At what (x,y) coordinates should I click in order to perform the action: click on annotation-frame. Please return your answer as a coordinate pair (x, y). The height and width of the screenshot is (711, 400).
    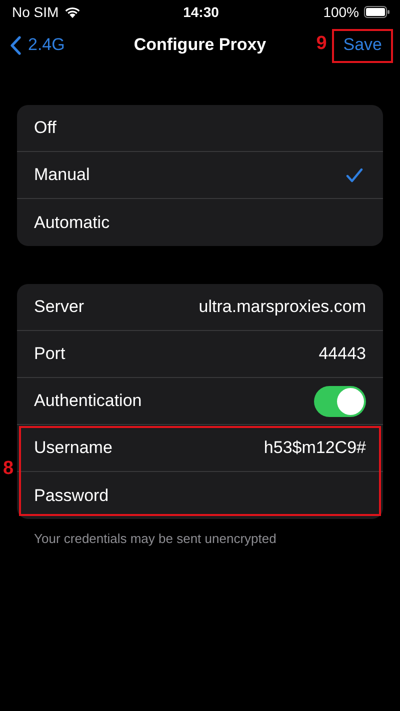
    Looking at the image, I should click on (362, 46).